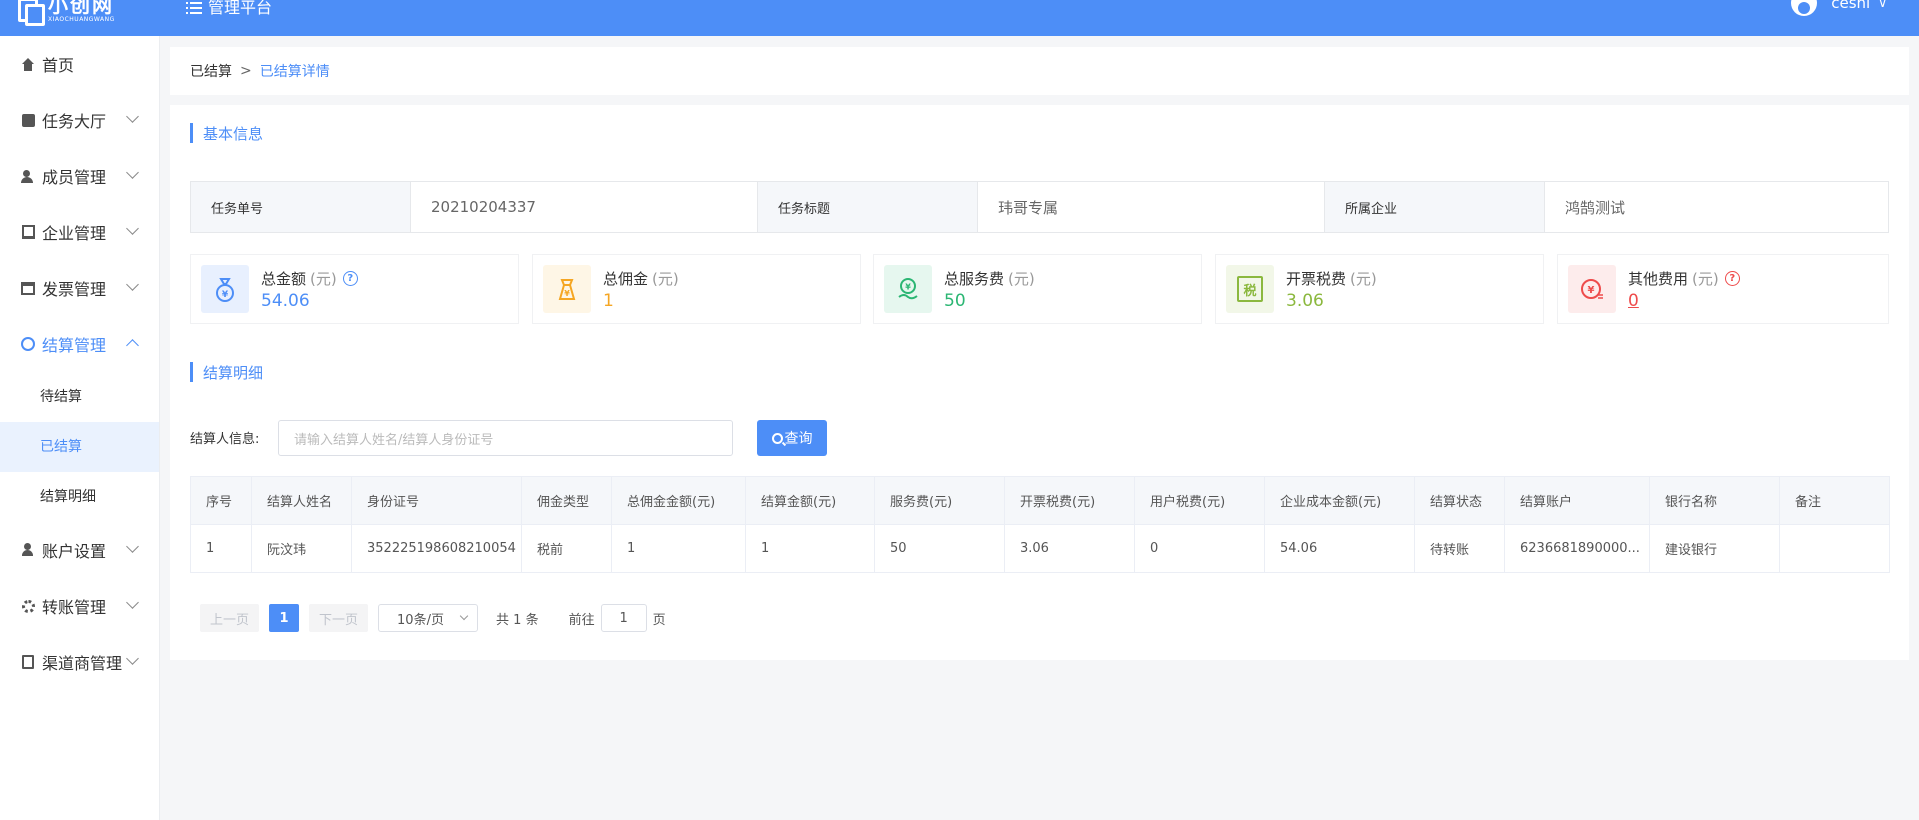  What do you see at coordinates (436, 500) in the screenshot?
I see `column-header: 身份证号` at bounding box center [436, 500].